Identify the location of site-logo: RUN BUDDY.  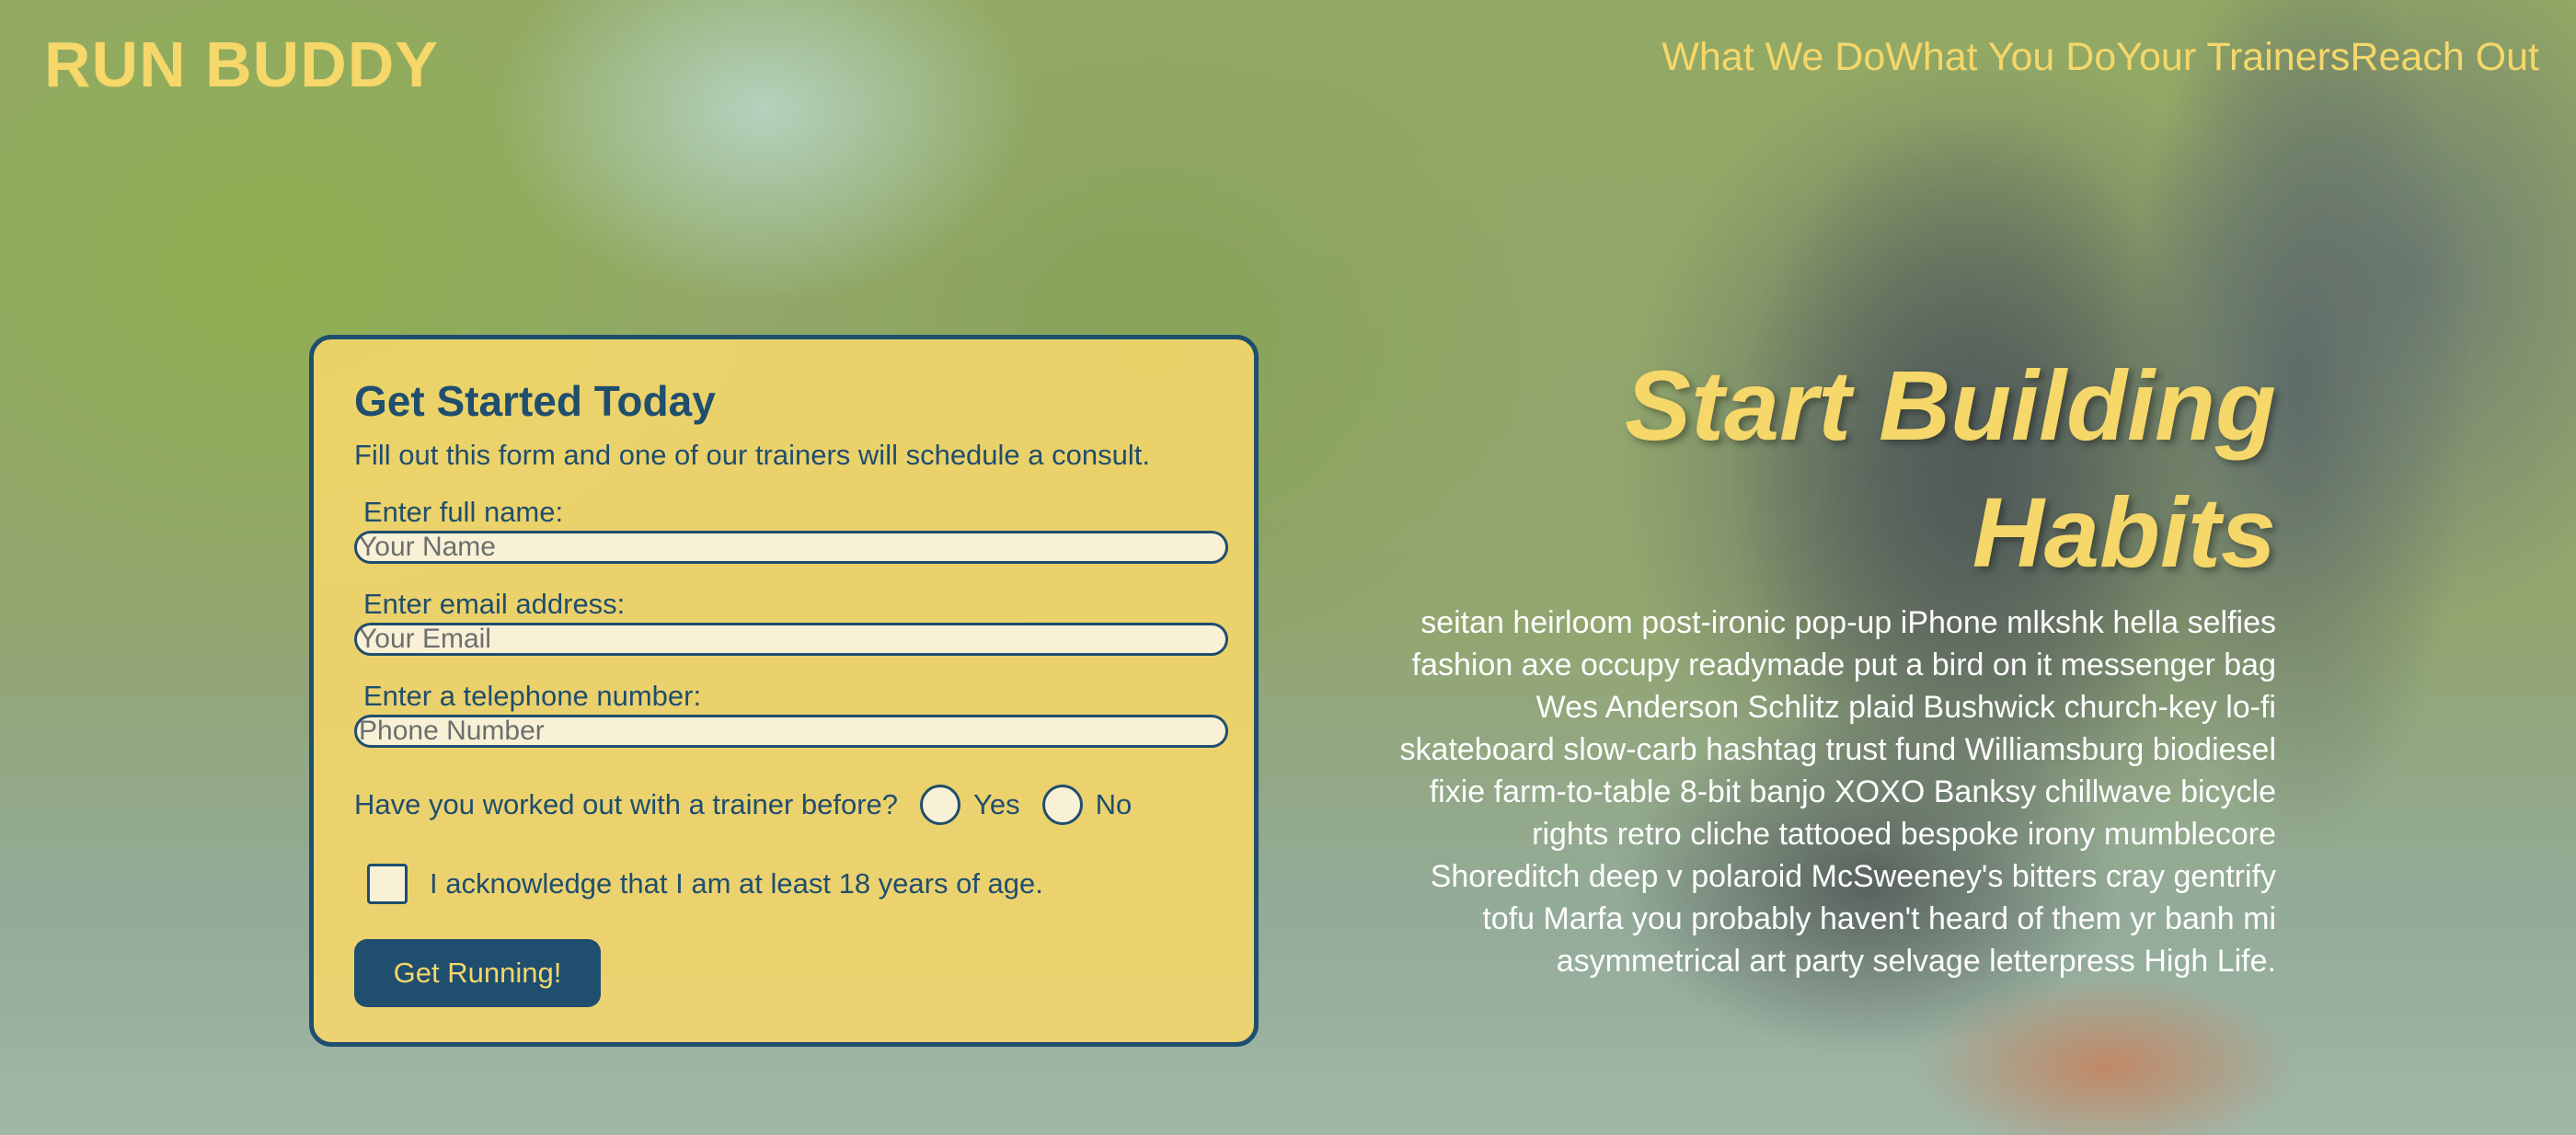
(241, 64).